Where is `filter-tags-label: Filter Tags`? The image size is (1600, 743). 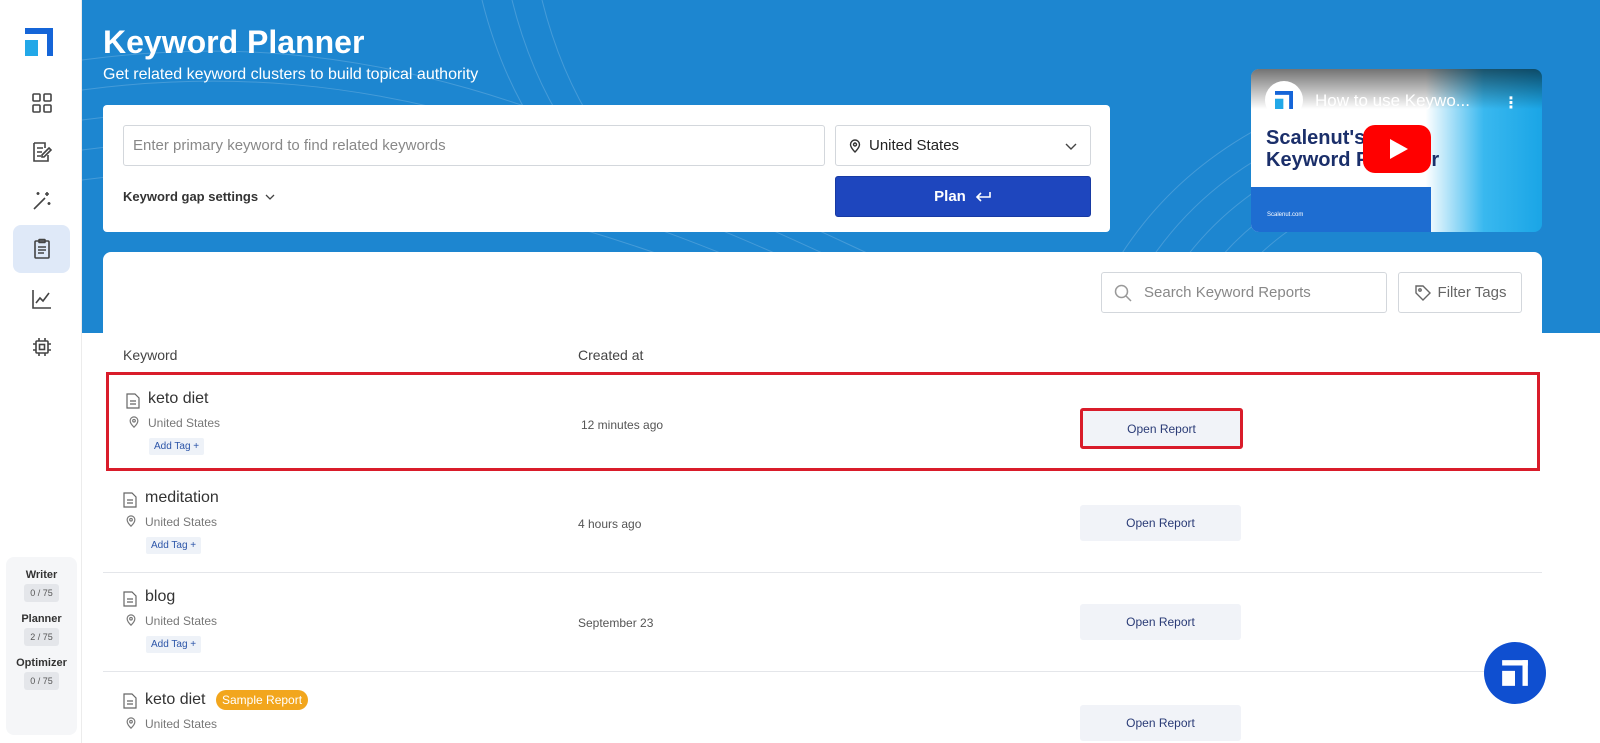
filter-tags-label: Filter Tags is located at coordinates (1472, 292).